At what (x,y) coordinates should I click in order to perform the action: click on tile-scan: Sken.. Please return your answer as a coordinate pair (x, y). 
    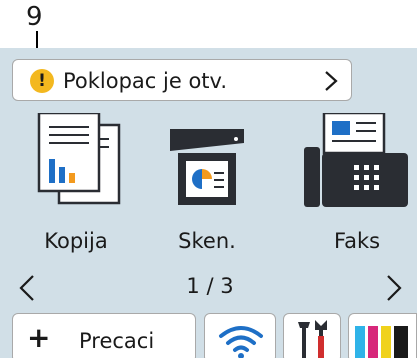
    Looking at the image, I should click on (207, 188).